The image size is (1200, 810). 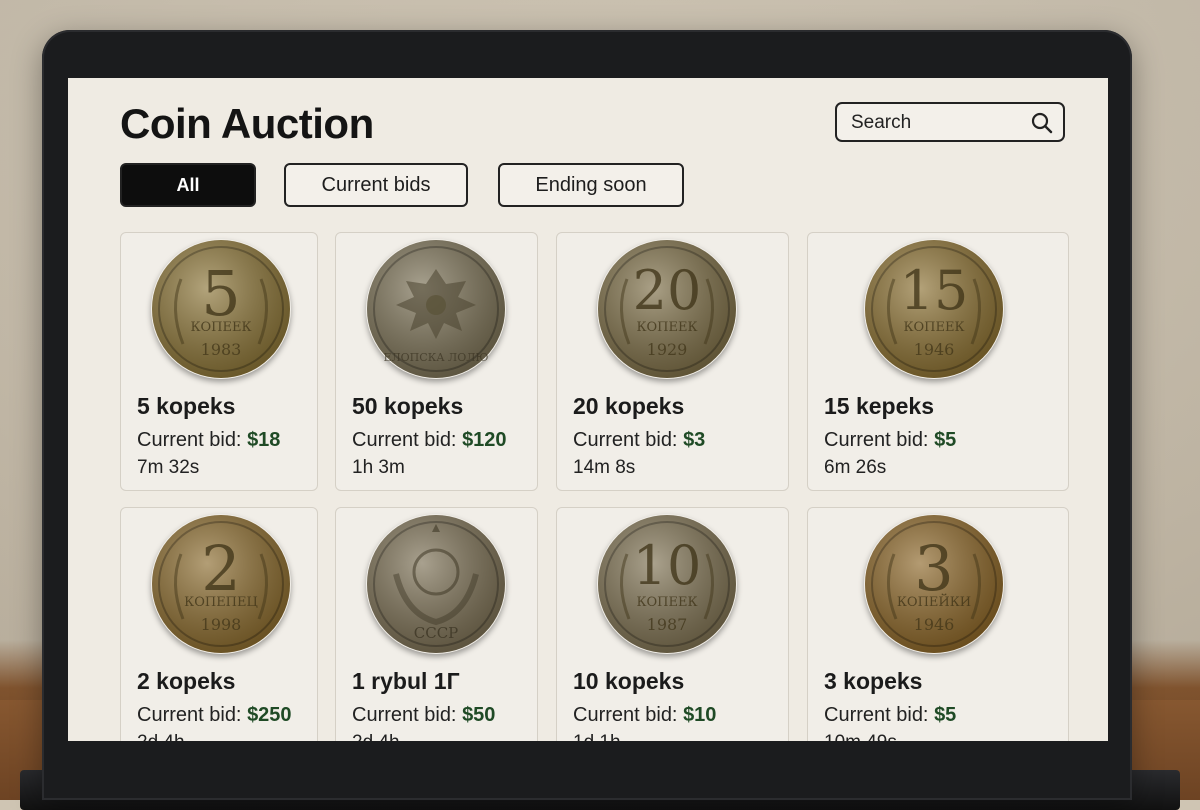 I want to click on bid-amount: $18, so click(x=264, y=440).